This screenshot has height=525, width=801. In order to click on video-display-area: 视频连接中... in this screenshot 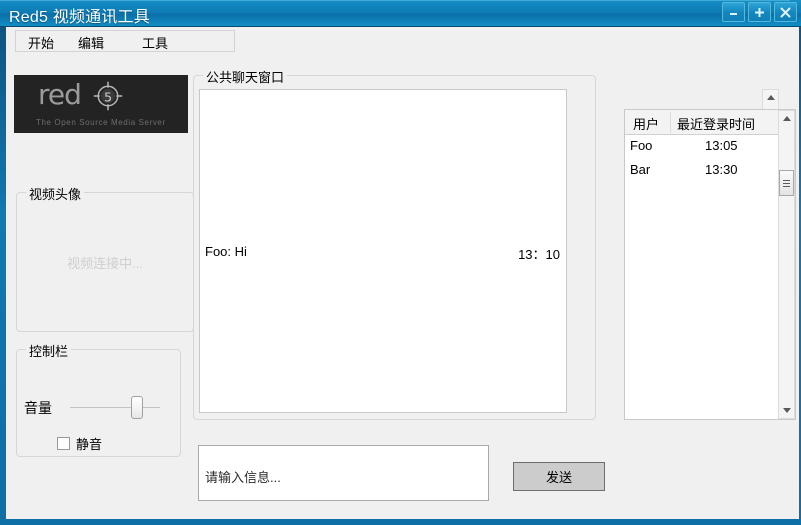, I will do `click(105, 262)`.